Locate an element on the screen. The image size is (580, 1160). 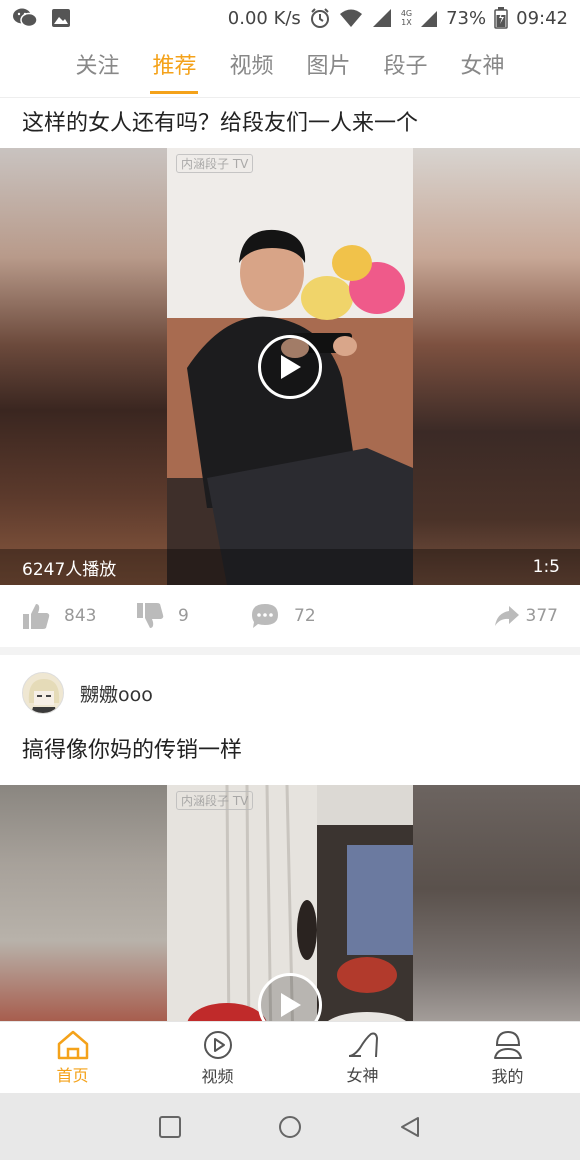
play-circle-icon is located at coordinates (217, 1044).